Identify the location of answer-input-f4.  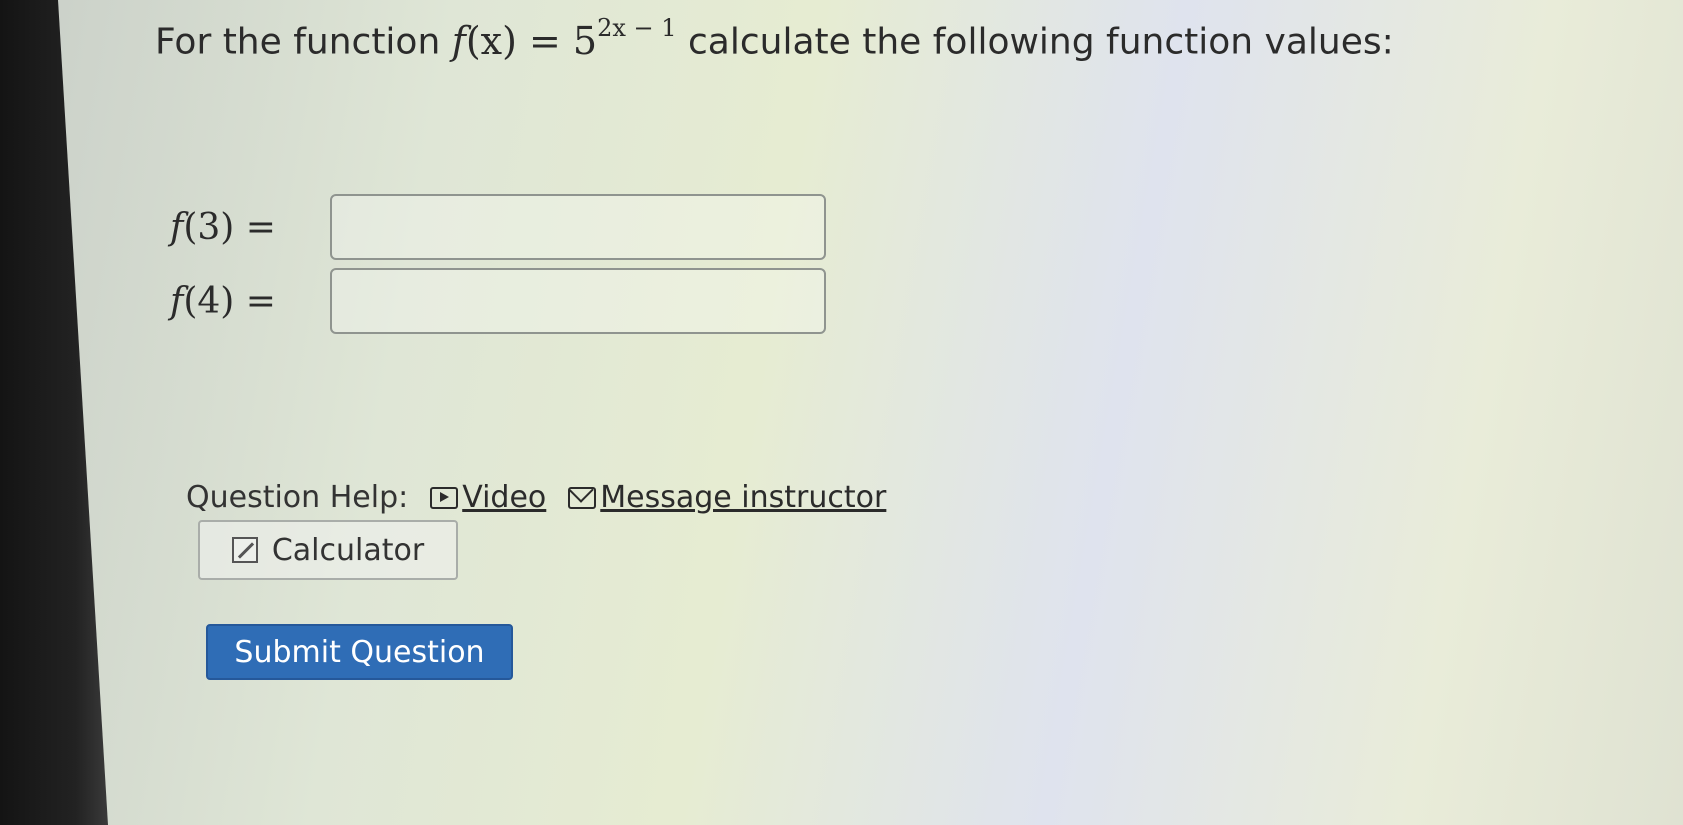
(578, 301).